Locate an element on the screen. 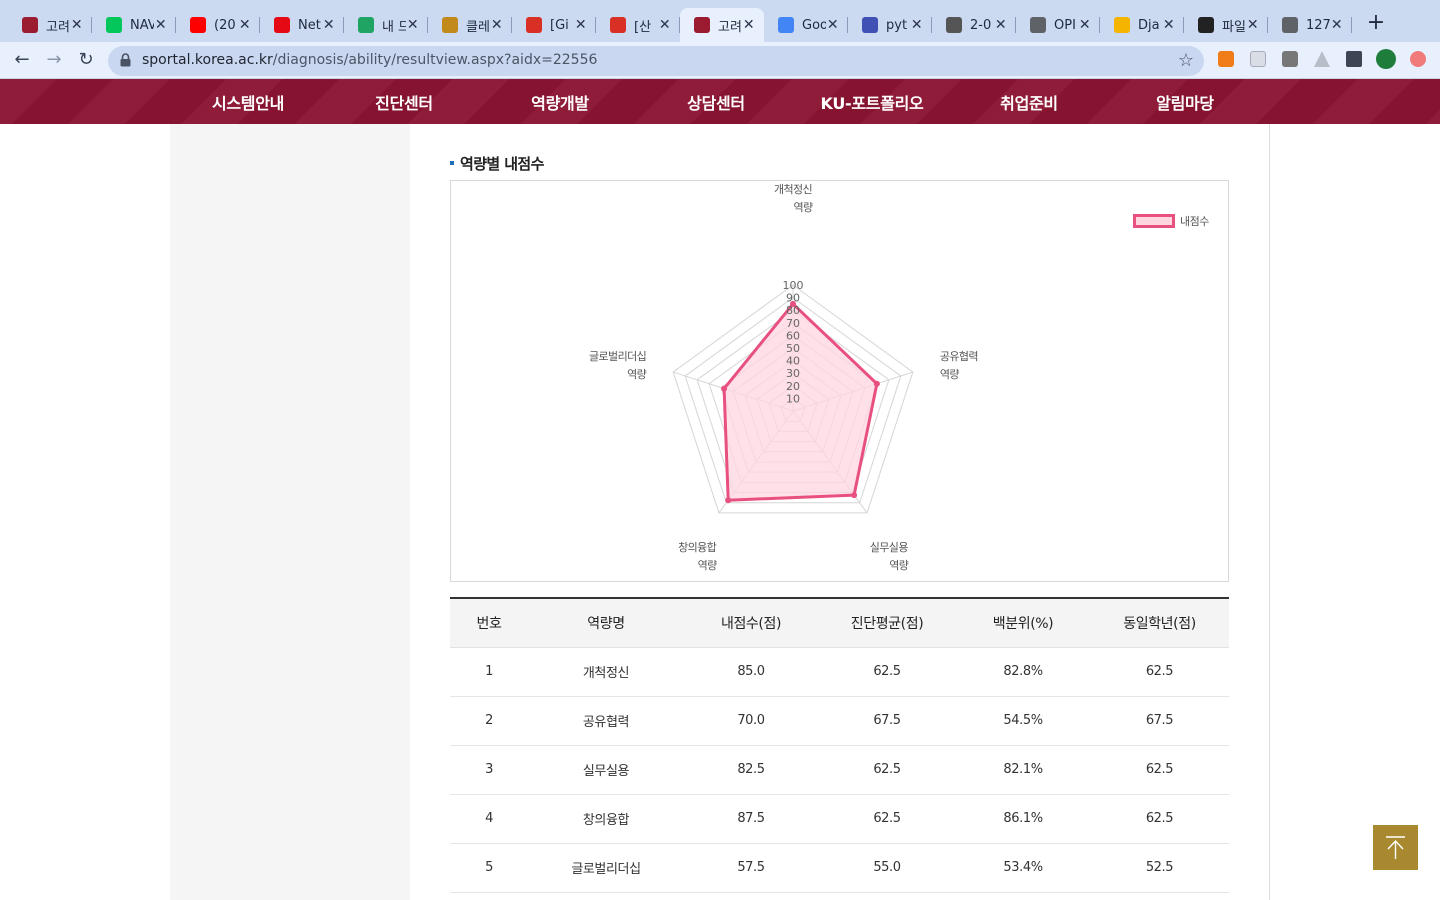 The height and width of the screenshot is (900, 1440). table-row: 2 공유협력 70.0 67.5 54.5% 67.5 is located at coordinates (839, 721).